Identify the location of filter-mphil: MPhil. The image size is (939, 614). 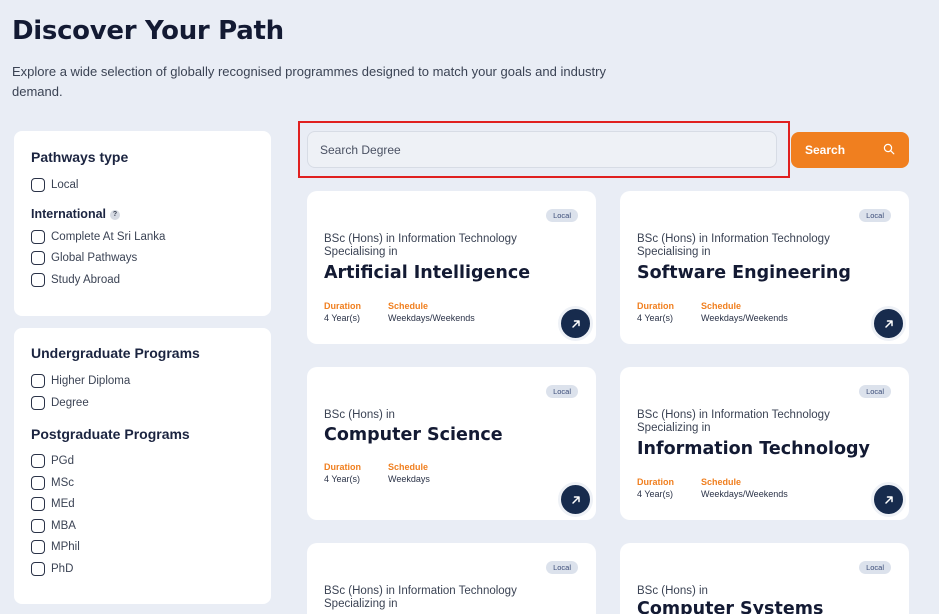
(55, 547).